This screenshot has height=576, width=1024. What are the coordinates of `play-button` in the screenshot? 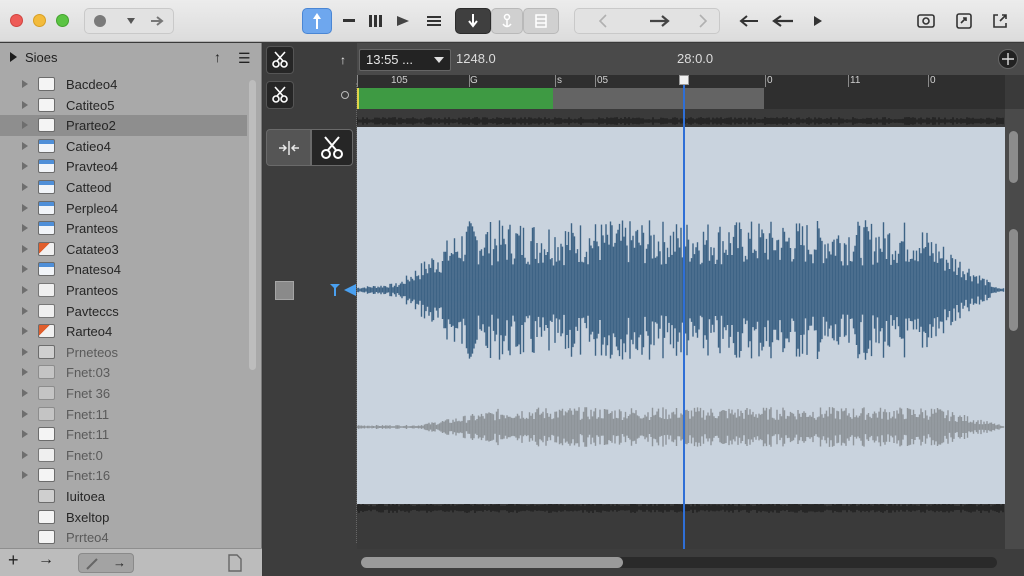 It's located at (403, 21).